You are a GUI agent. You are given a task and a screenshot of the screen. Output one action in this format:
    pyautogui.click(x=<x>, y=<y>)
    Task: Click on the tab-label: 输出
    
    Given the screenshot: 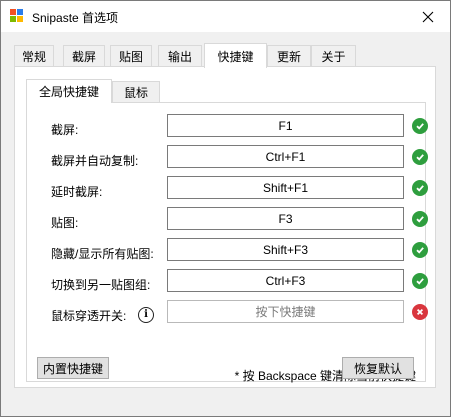 What is the action you would take?
    pyautogui.click(x=179, y=57)
    